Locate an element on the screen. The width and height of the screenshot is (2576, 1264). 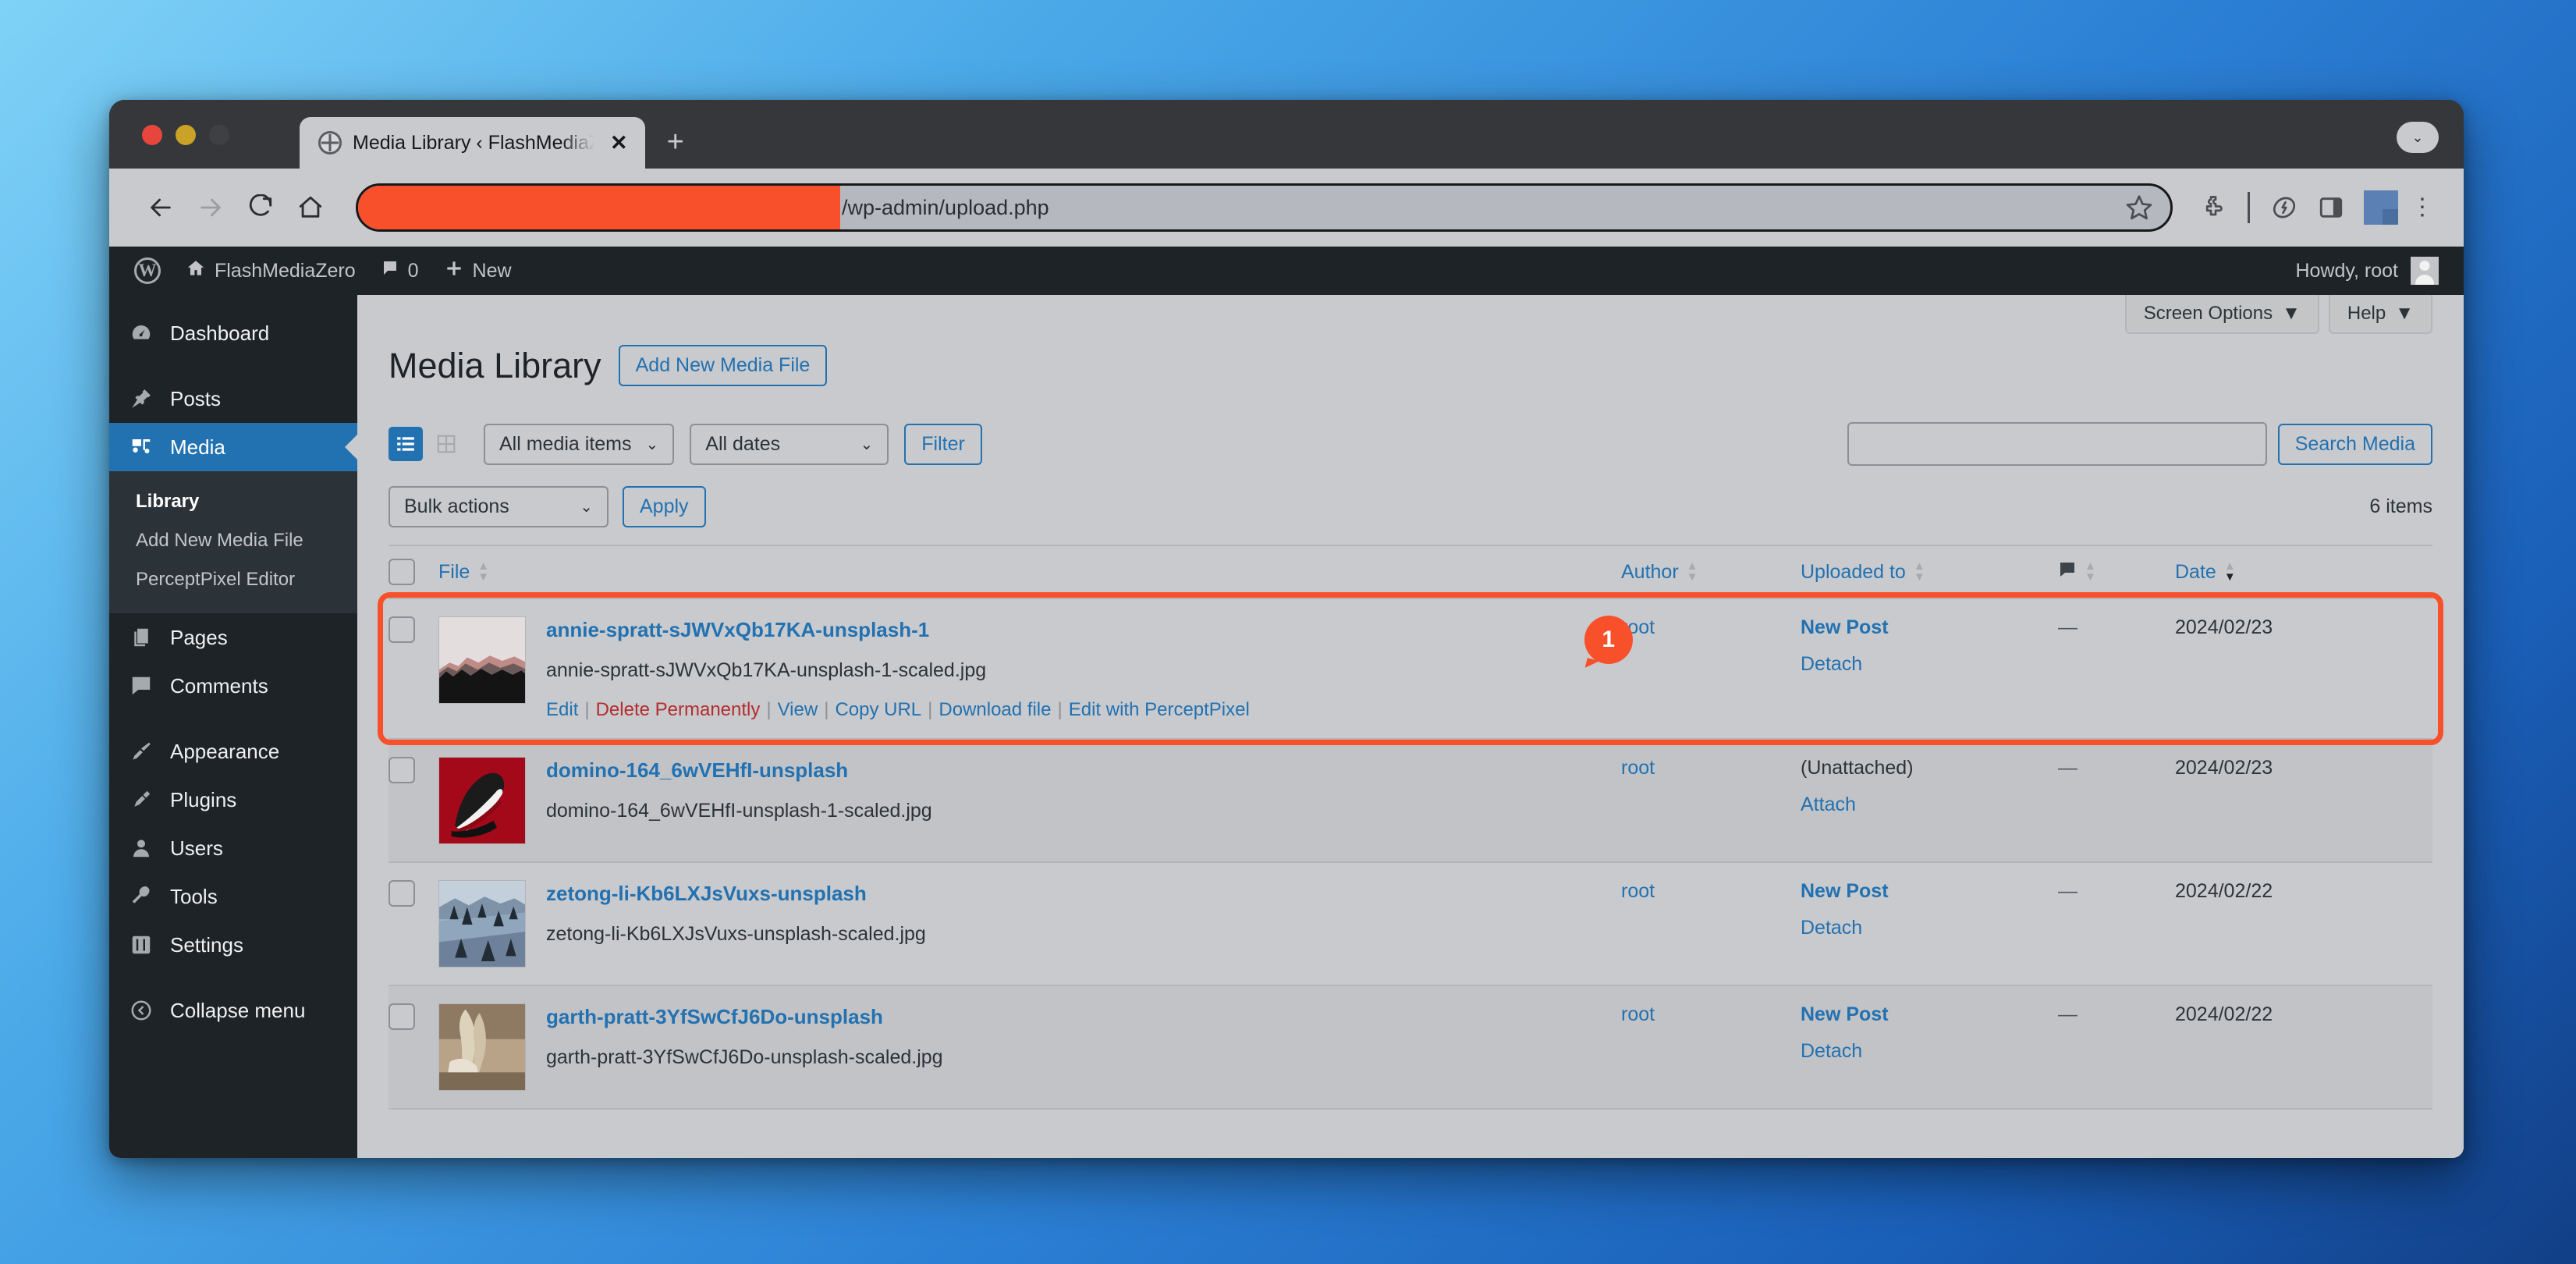
address-bar: /wp-admin/upload.php is located at coordinates (1264, 207).